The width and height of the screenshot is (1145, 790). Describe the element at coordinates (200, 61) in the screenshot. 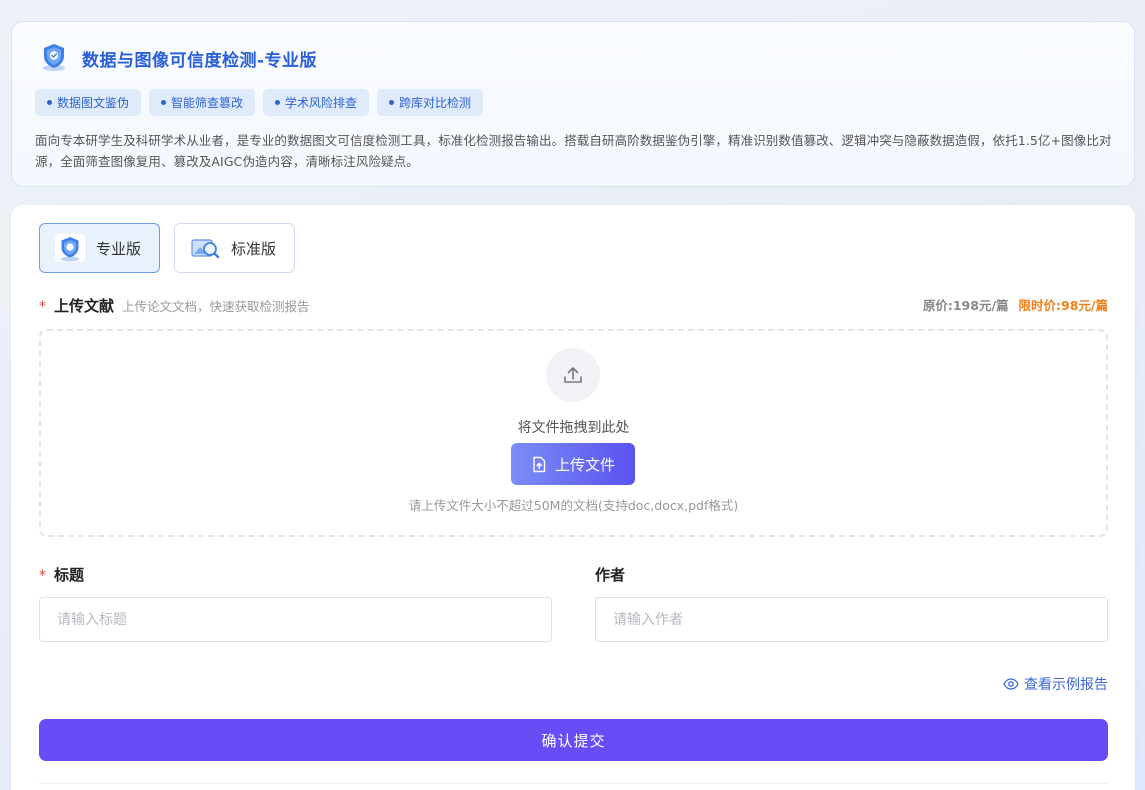

I see `page-title: 数据与图像可信度检测-专业版` at that location.